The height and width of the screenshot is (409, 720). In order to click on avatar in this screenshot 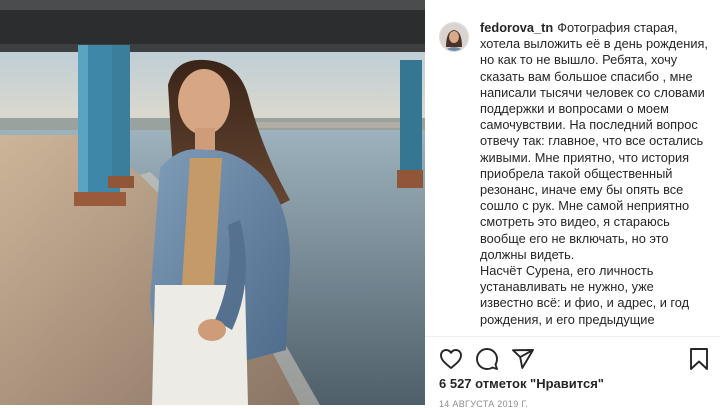, I will do `click(454, 37)`.